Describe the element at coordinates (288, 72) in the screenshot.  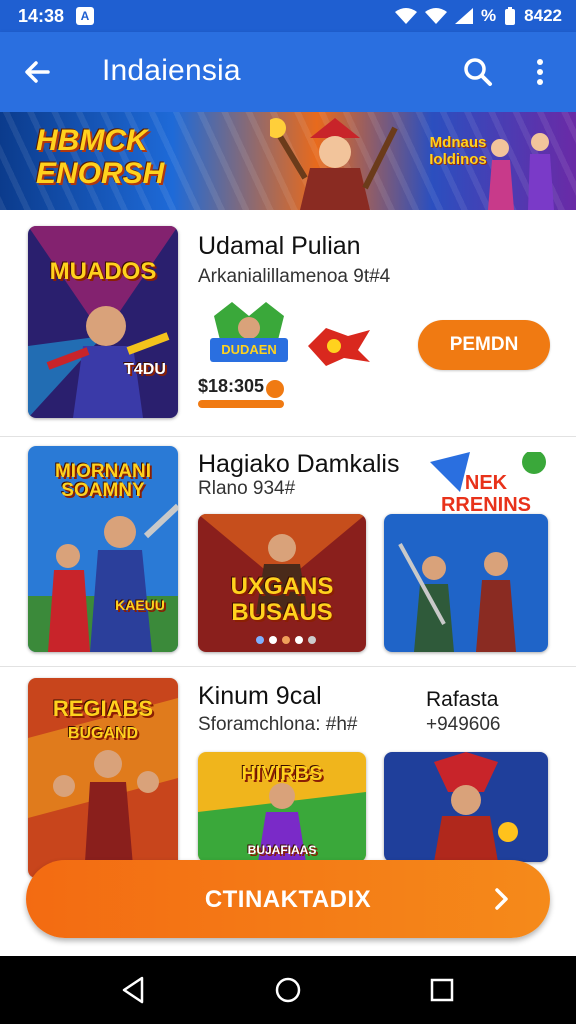
I see `app-bar: Indaiensia` at that location.